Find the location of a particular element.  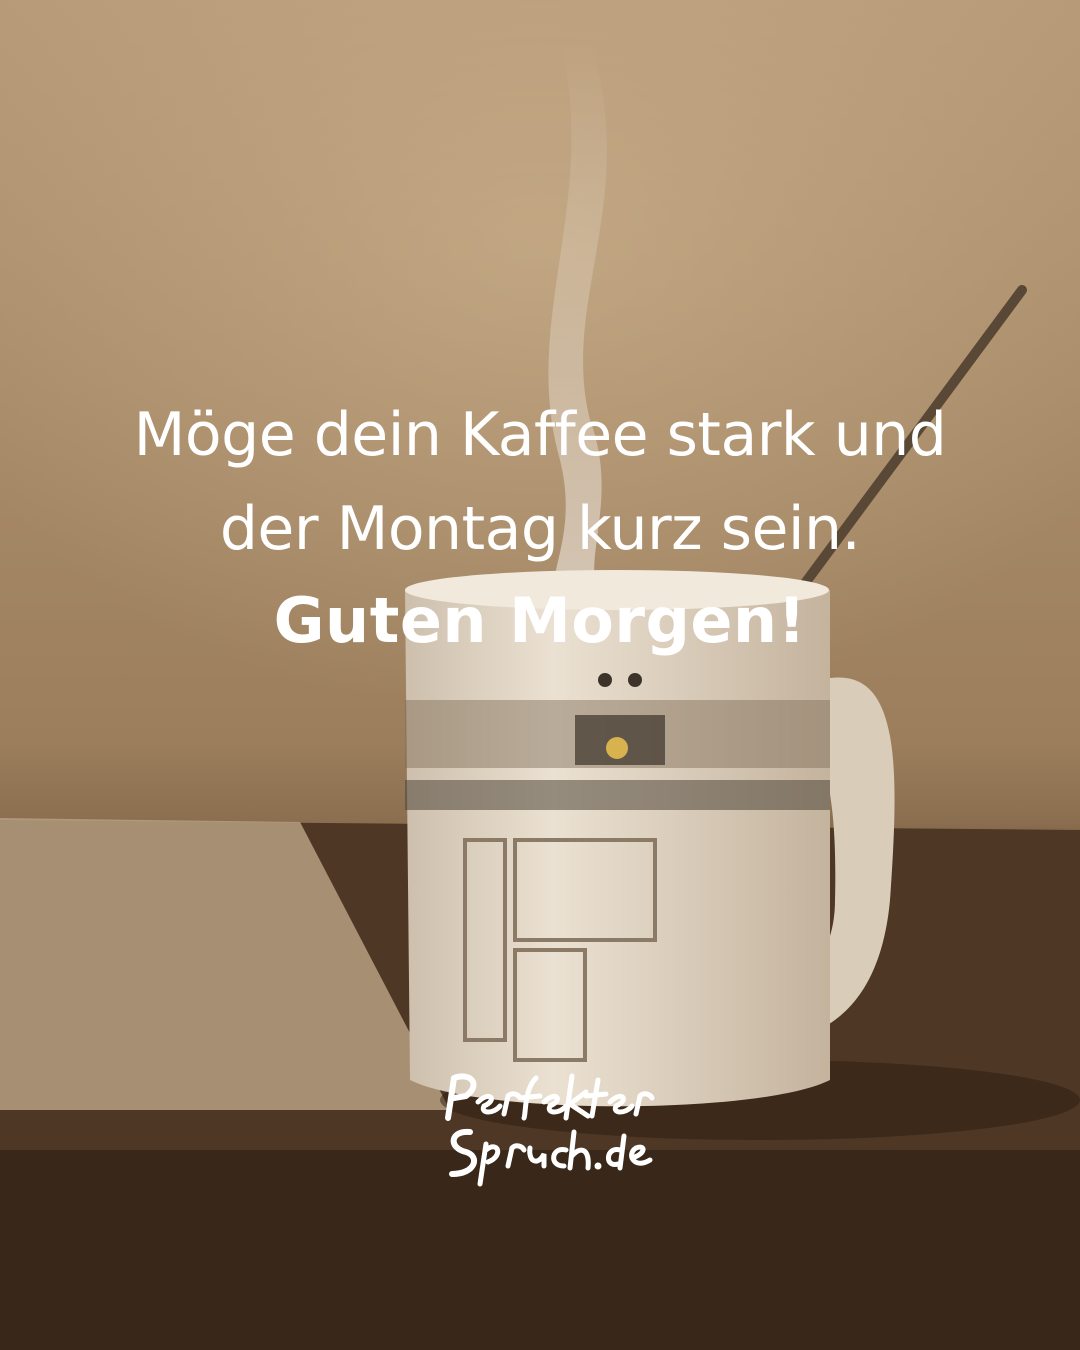

quote-line-1: Möge dein Kaffee stark und is located at coordinates (540, 435).